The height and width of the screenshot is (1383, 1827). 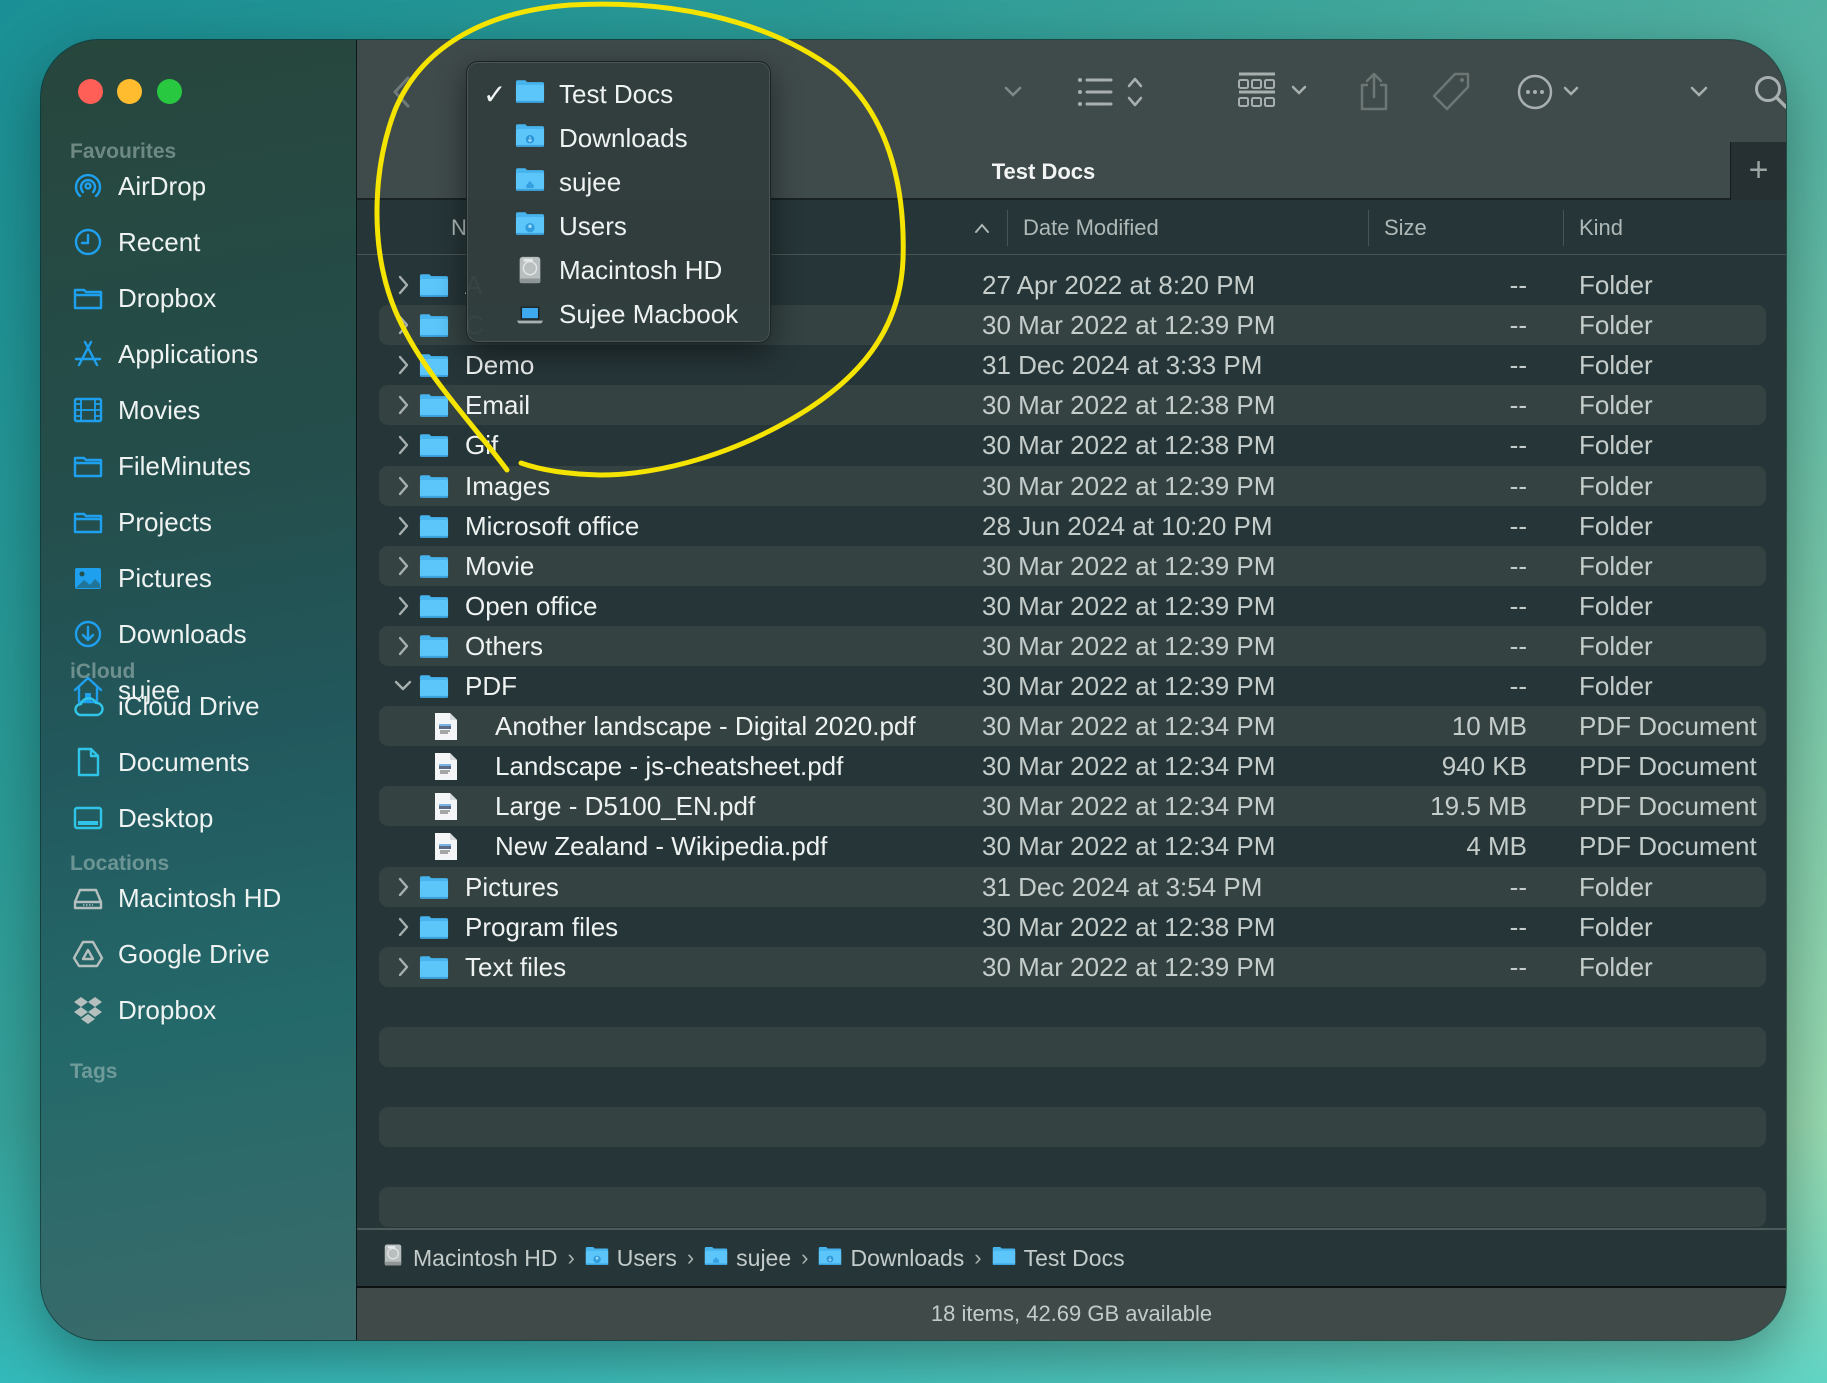 I want to click on column-header-name: N, so click(x=459, y=227).